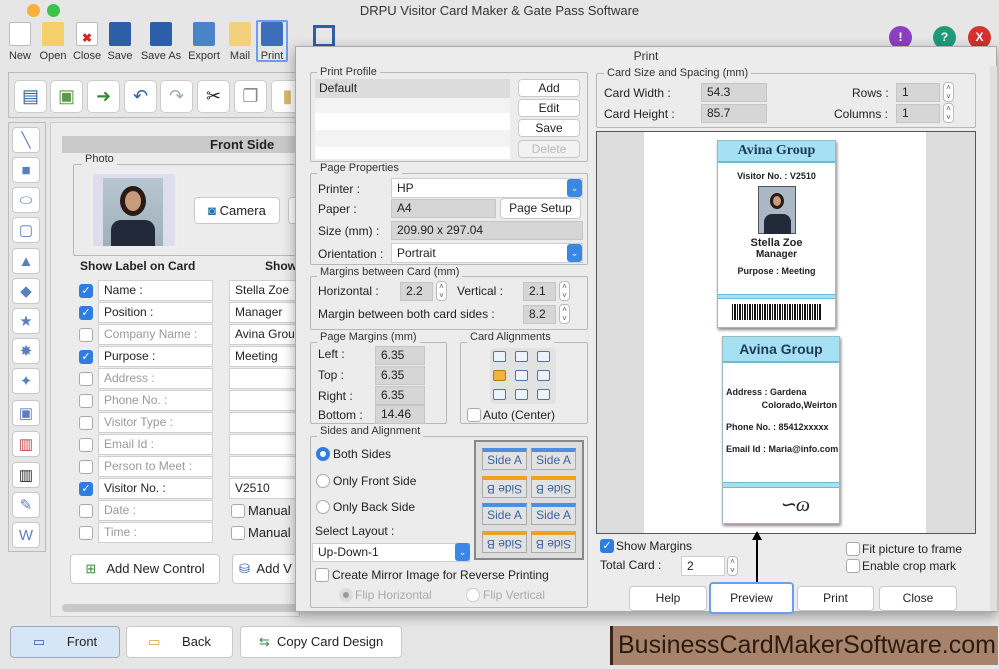  Describe the element at coordinates (103, 96) in the screenshot. I see `import-icon: ➜` at that location.